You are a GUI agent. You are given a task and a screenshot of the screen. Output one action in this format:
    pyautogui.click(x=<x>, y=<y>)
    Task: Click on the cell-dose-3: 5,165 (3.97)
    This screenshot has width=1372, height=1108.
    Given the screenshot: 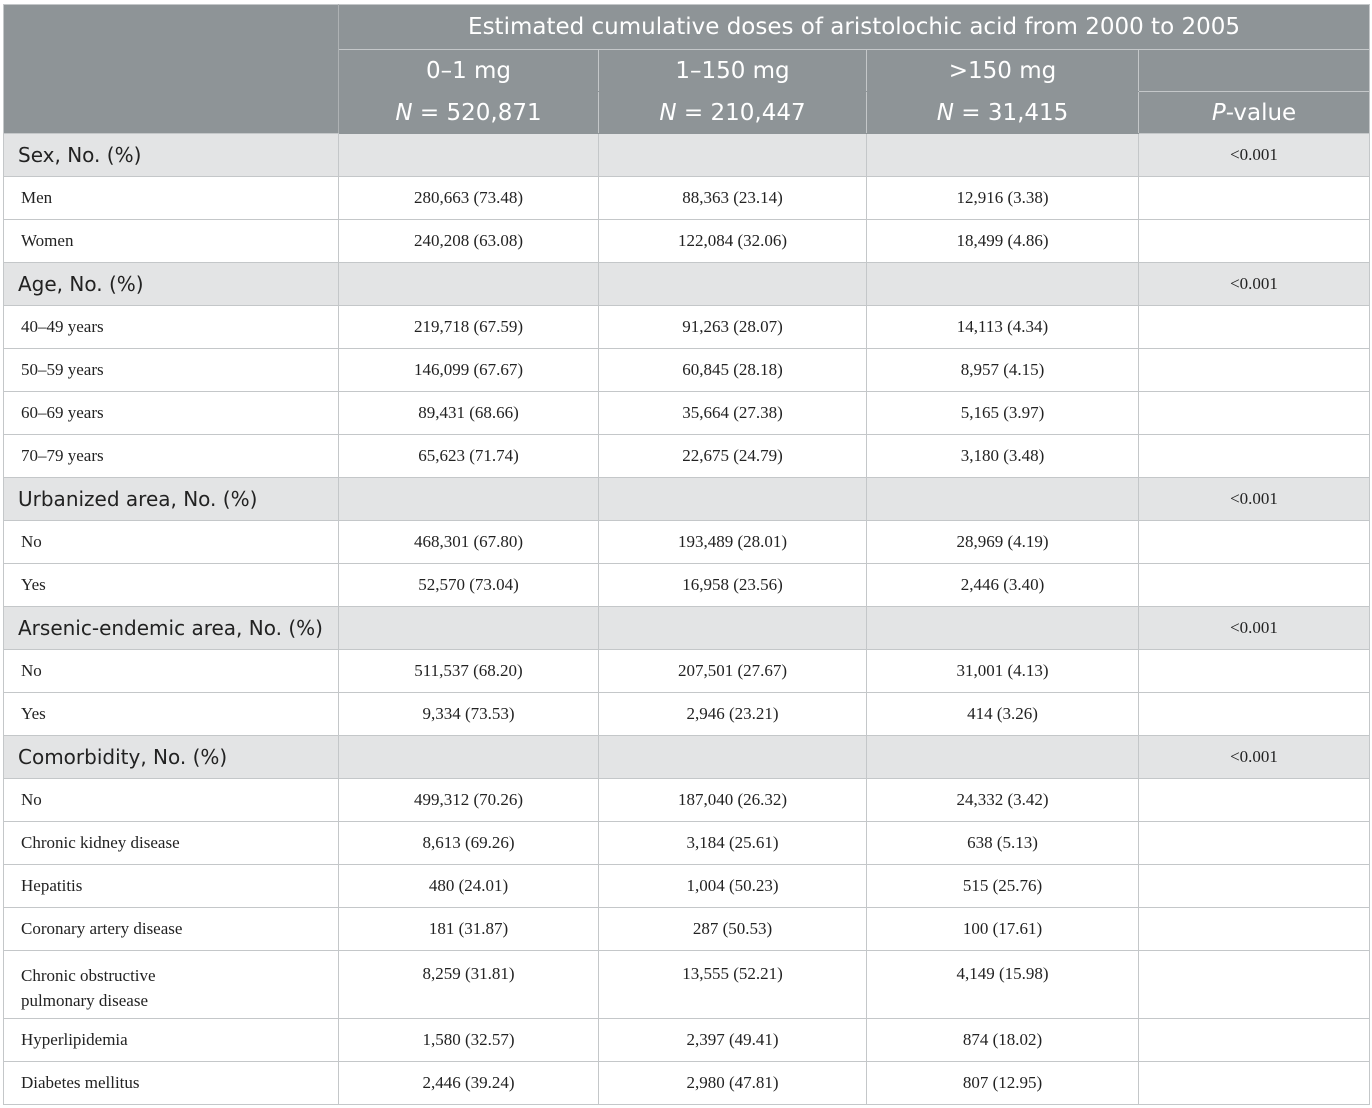 What is the action you would take?
    pyautogui.click(x=1002, y=413)
    